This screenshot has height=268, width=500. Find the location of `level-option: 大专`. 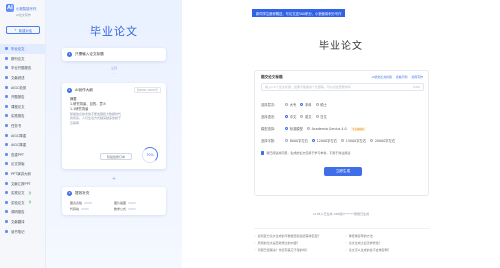

level-option: 大专 is located at coordinates (290, 104).